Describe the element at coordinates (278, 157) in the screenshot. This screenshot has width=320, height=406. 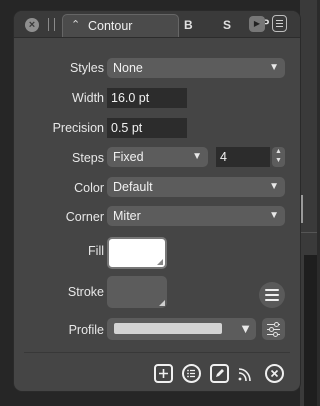
I see `steps-stepper: ▲ ▼` at that location.